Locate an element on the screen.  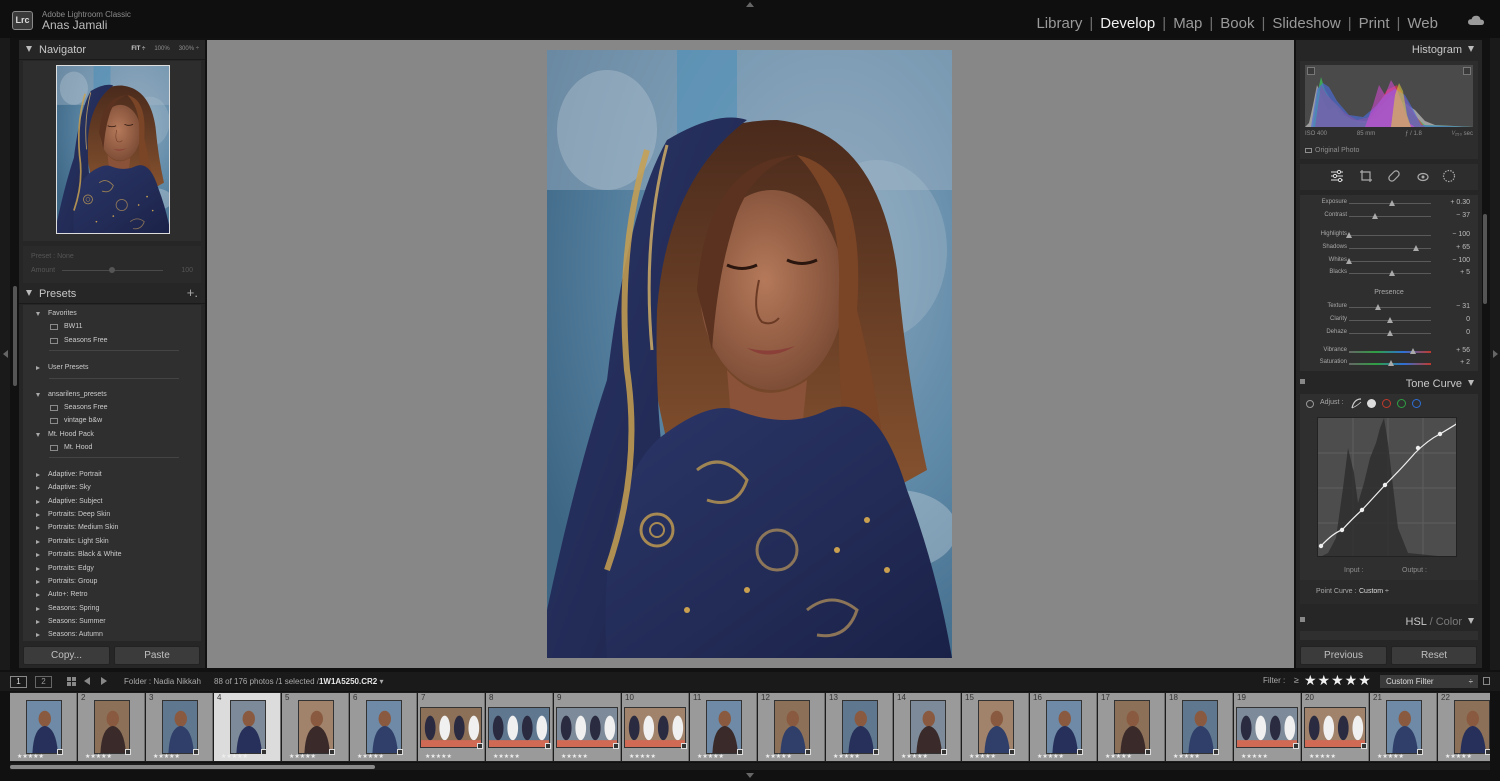
slider-track-texture is located at coordinates (1390, 307).